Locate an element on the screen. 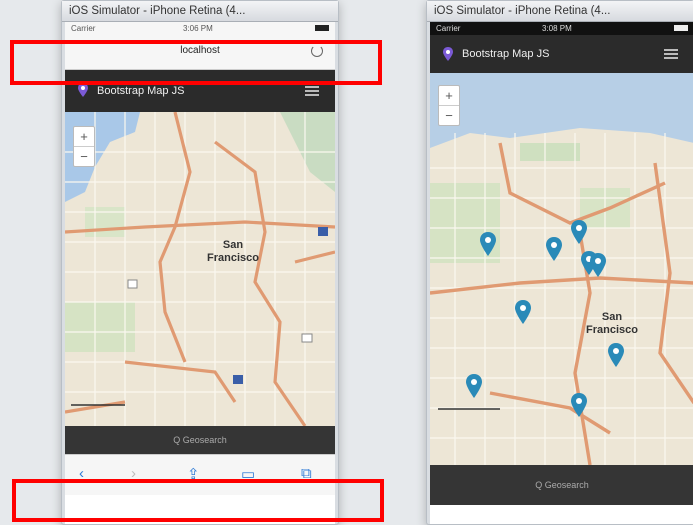  status-time: 3:08 PM is located at coordinates (557, 28).